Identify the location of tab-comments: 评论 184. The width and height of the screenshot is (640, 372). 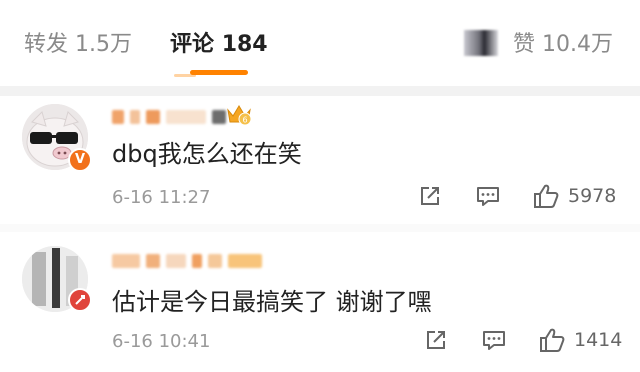
(219, 45).